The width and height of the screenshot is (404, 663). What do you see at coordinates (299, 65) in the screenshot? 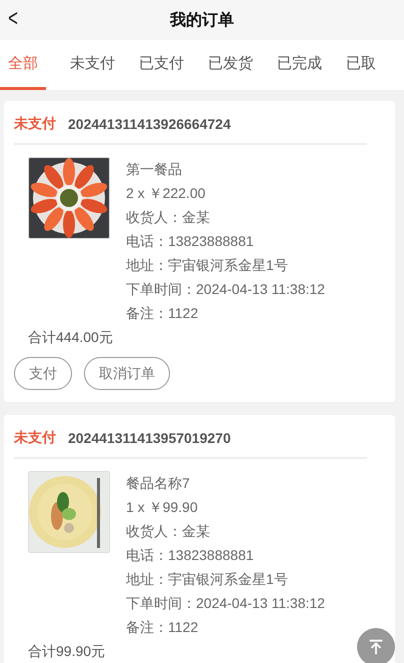
I see `tab: 已完成` at bounding box center [299, 65].